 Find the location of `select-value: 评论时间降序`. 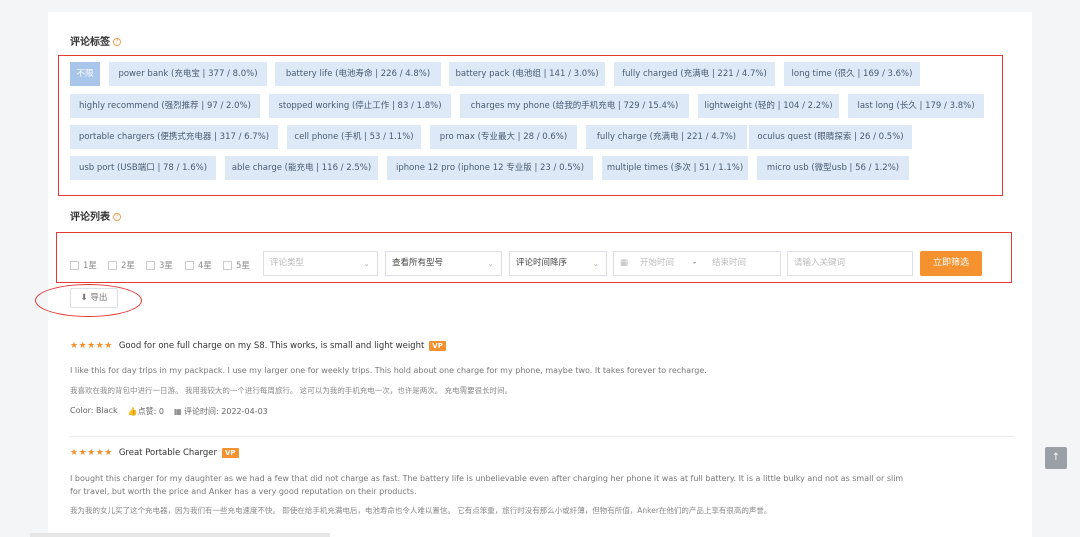

select-value: 评论时间降序 is located at coordinates (542, 263).